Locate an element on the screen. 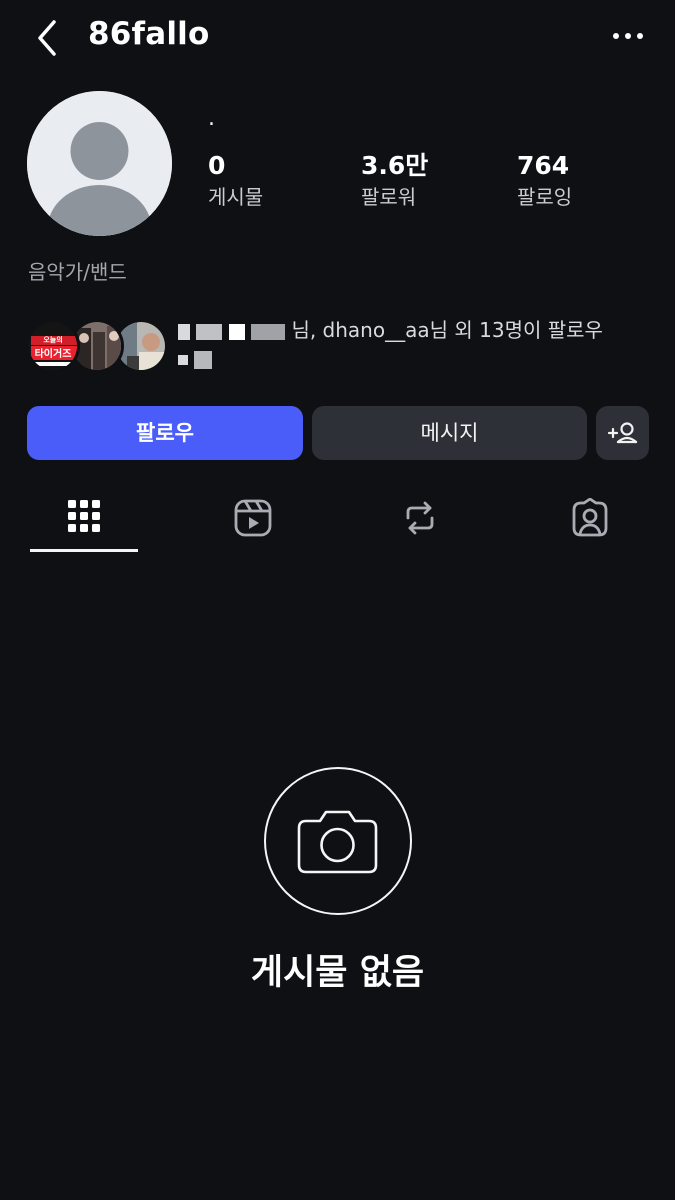 The height and width of the screenshot is (1200, 675). more-horizontal-icon is located at coordinates (628, 36).